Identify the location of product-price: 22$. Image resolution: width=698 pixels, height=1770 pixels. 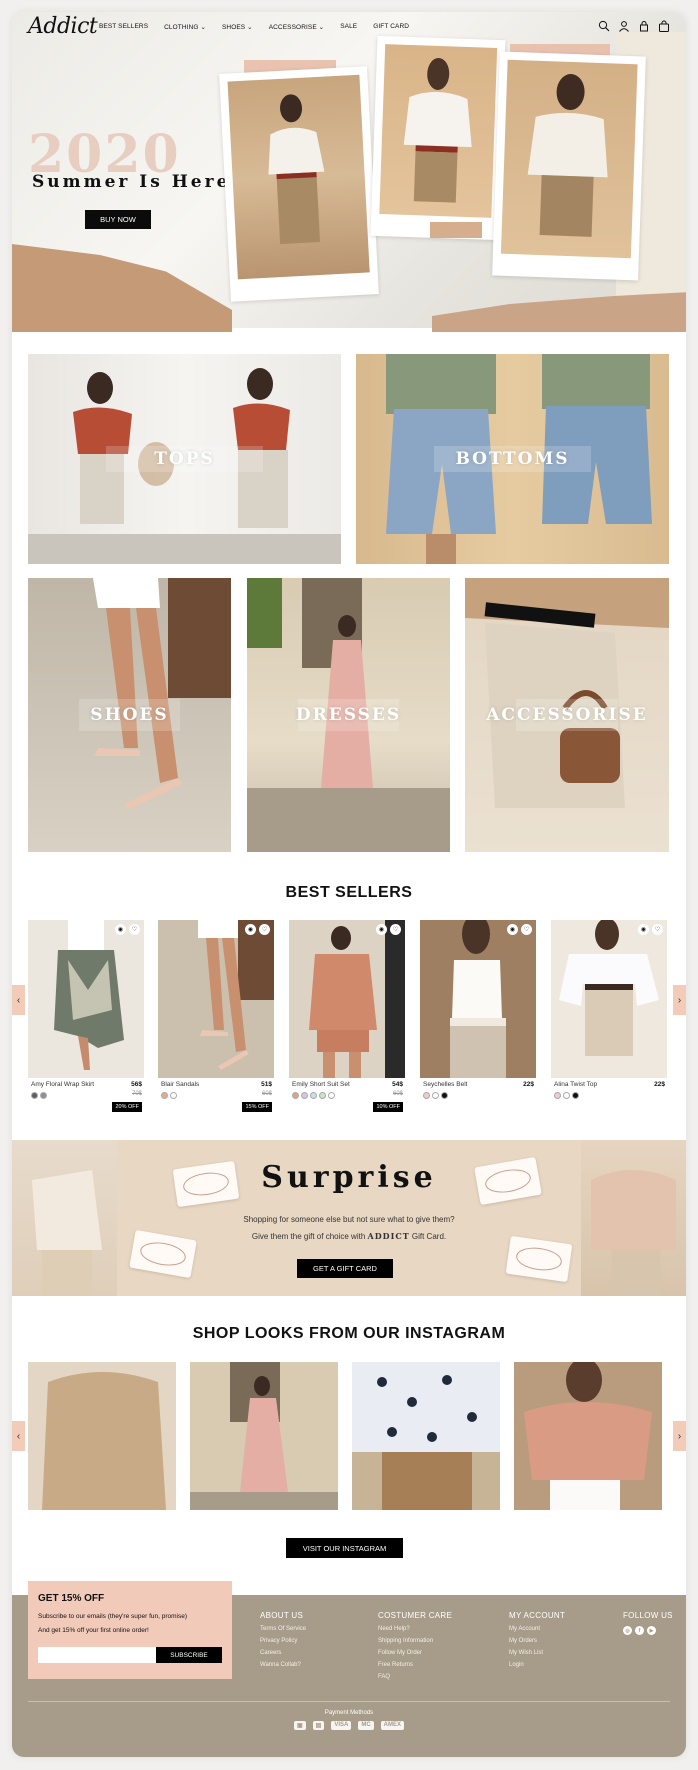
(659, 1084).